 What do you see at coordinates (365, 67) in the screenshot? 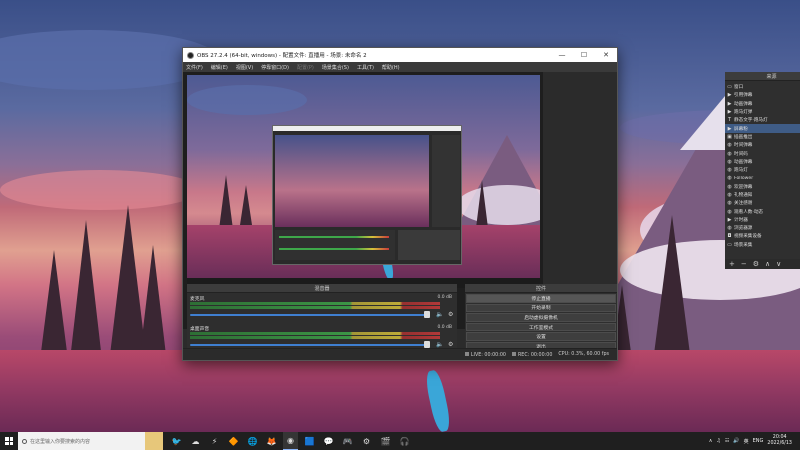
I see `menu-tools: 工具(T)` at bounding box center [365, 67].